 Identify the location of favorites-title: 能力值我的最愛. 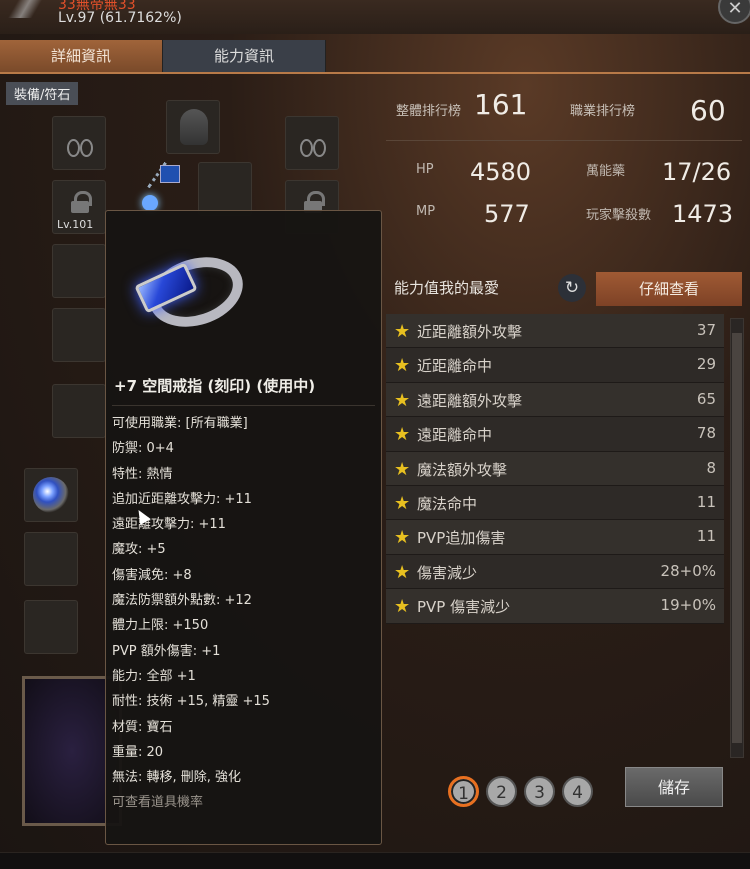
(447, 288).